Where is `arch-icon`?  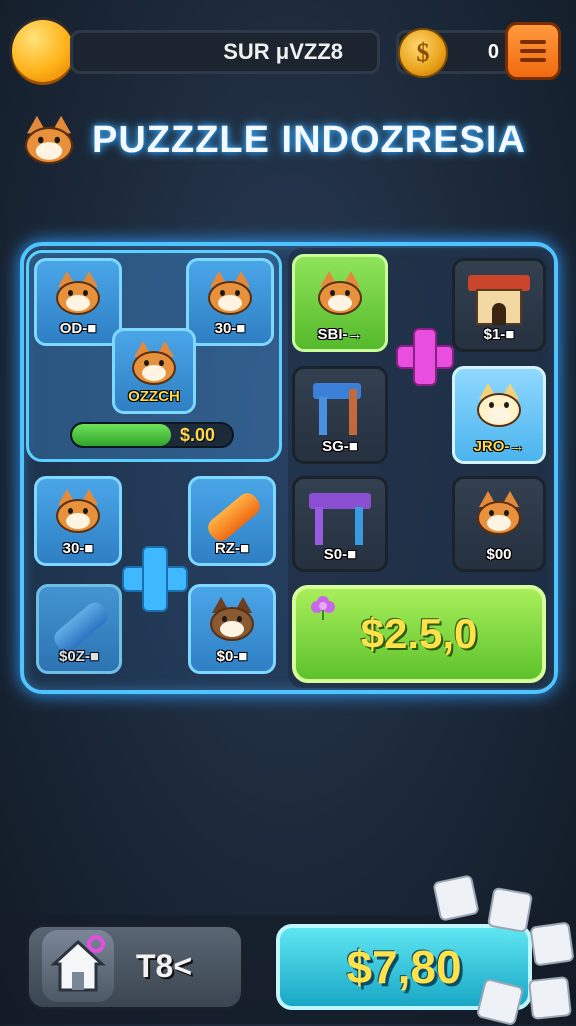
arch-icon is located at coordinates (340, 519).